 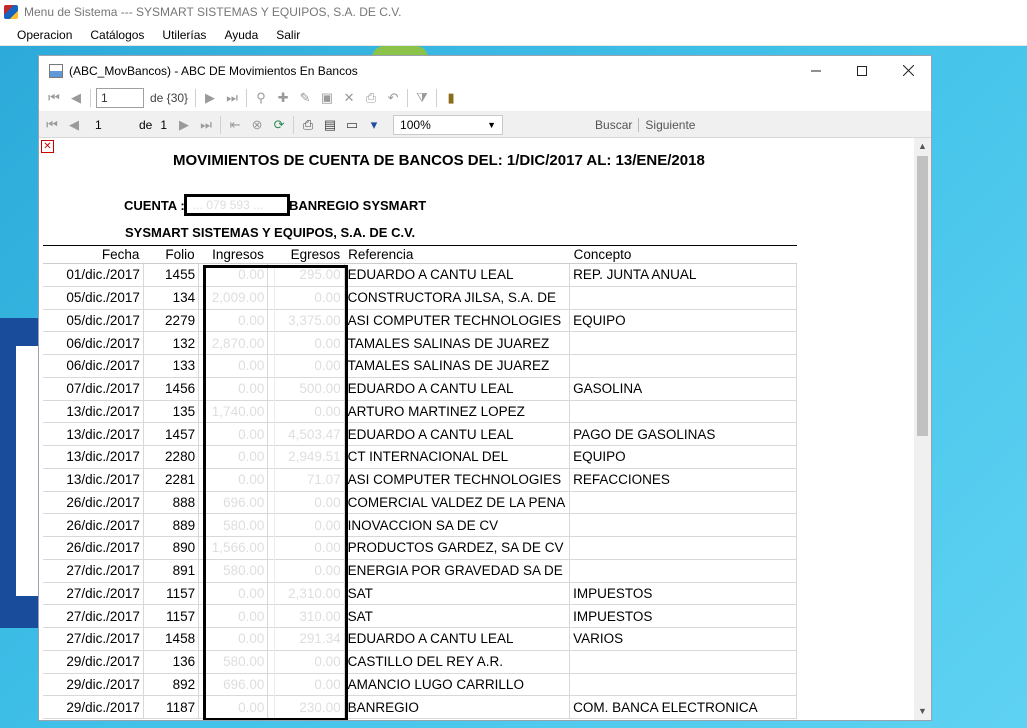 I want to click on app-icon, so click(x=11, y=12).